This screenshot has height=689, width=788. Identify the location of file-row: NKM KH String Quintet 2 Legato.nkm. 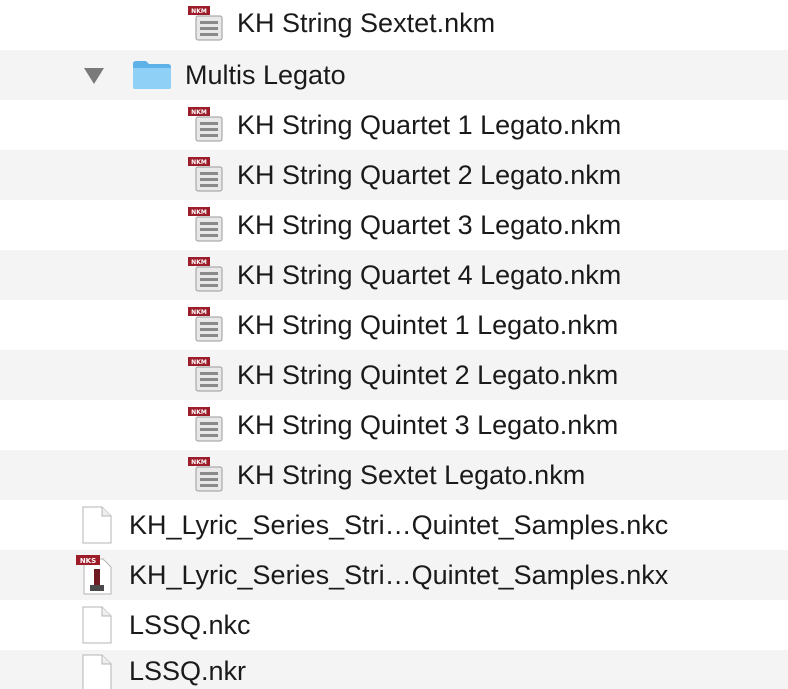
(394, 375).